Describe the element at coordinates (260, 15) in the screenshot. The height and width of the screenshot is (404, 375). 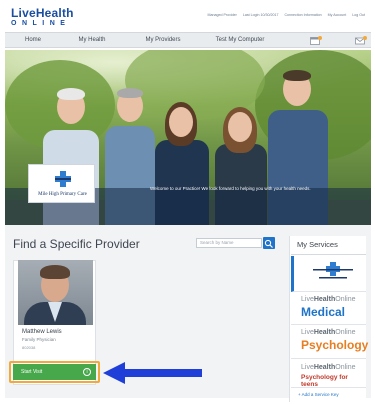
I see `util-last-login: Last Login 10/30/2017` at that location.